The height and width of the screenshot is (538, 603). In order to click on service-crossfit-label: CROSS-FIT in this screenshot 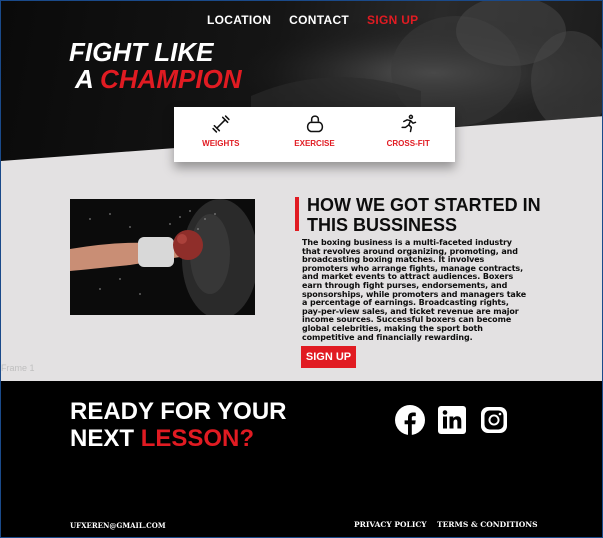, I will do `click(408, 143)`.